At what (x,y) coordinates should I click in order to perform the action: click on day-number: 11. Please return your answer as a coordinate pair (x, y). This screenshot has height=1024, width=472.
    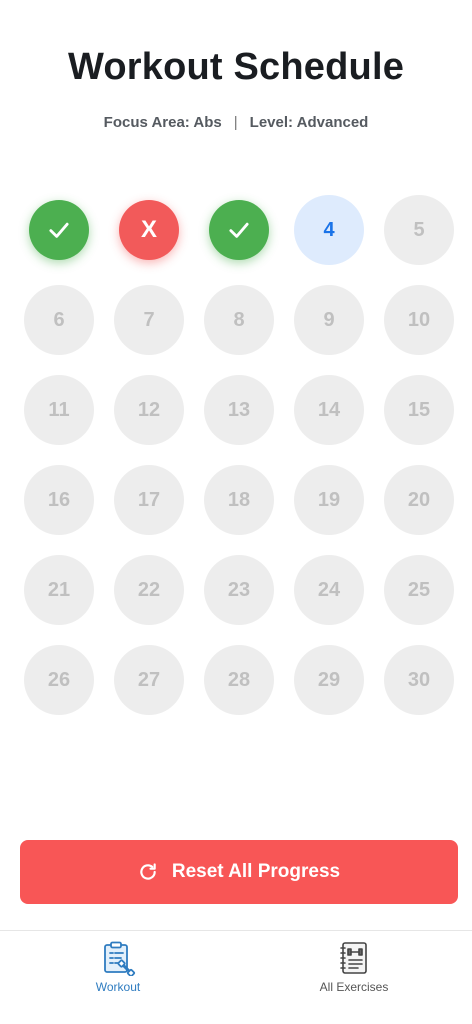
    Looking at the image, I should click on (59, 409).